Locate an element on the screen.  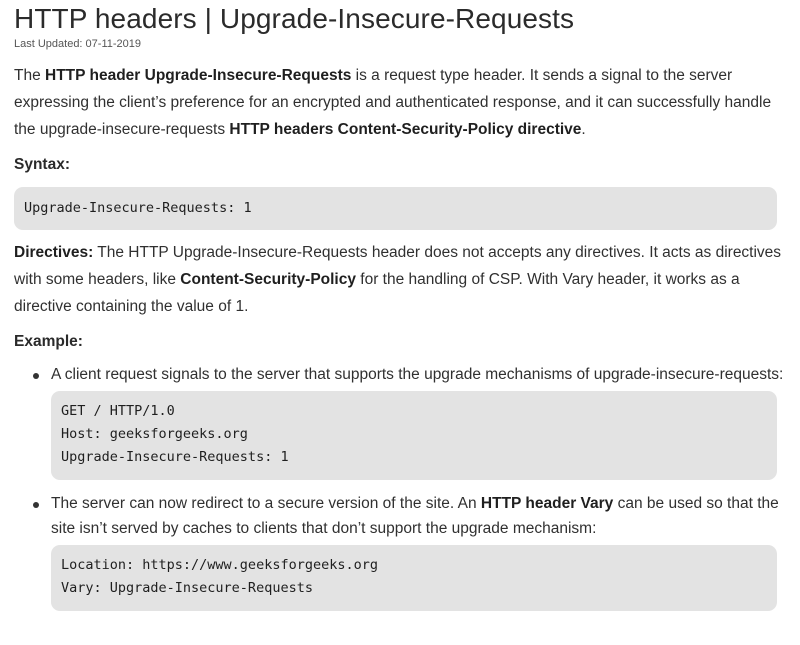
intro-text-3: . is located at coordinates (583, 129).